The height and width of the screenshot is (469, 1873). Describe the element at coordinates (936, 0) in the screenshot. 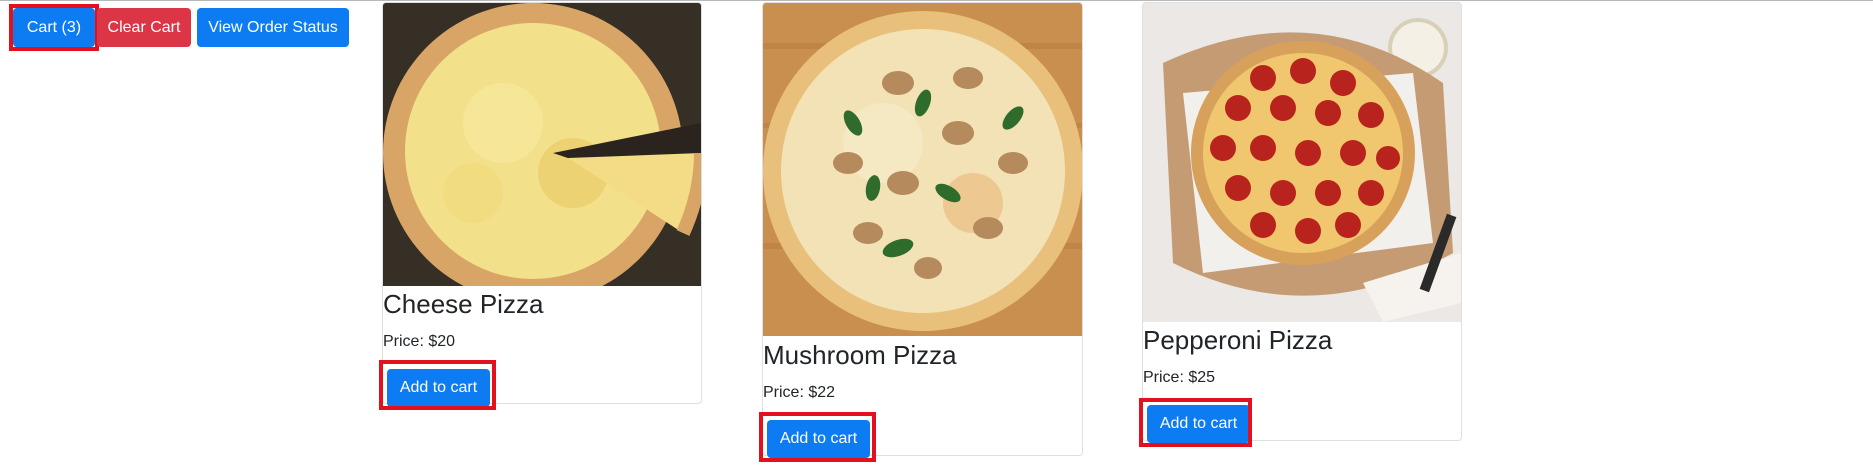

I see `top-divider` at that location.